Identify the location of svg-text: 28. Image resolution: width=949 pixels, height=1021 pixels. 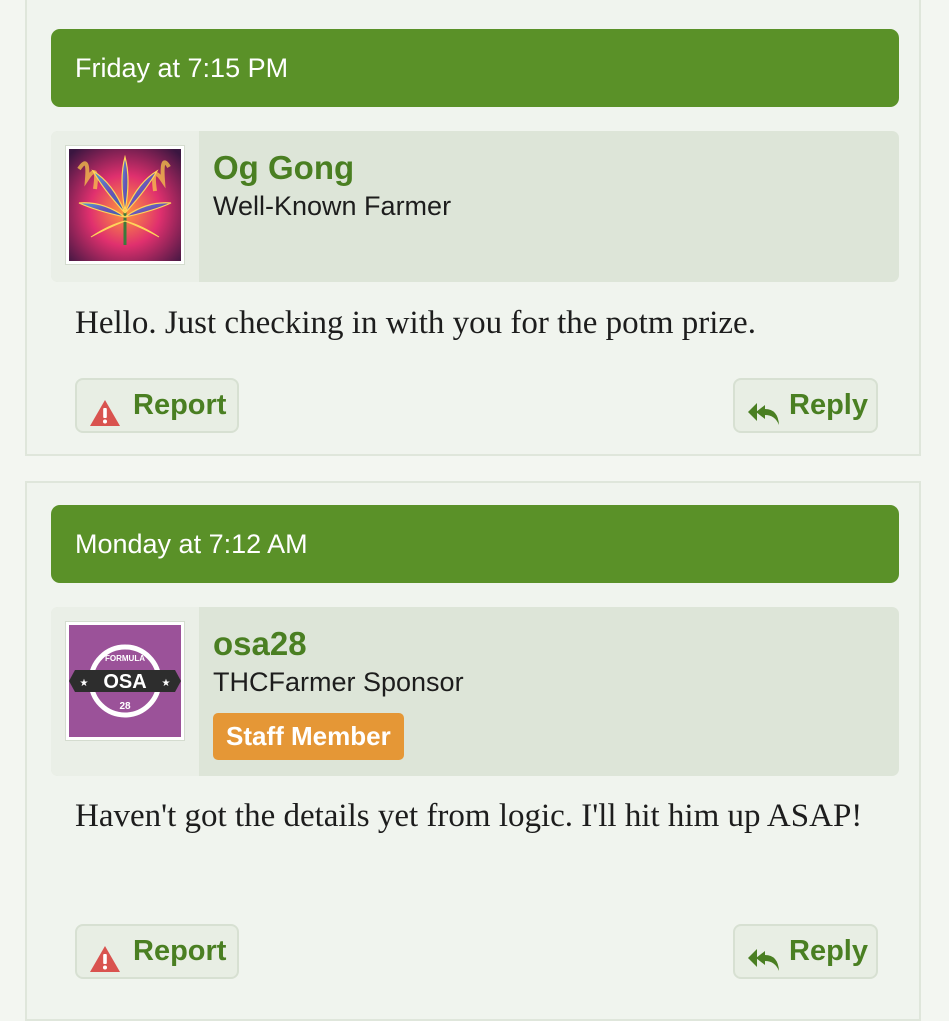
(125, 706).